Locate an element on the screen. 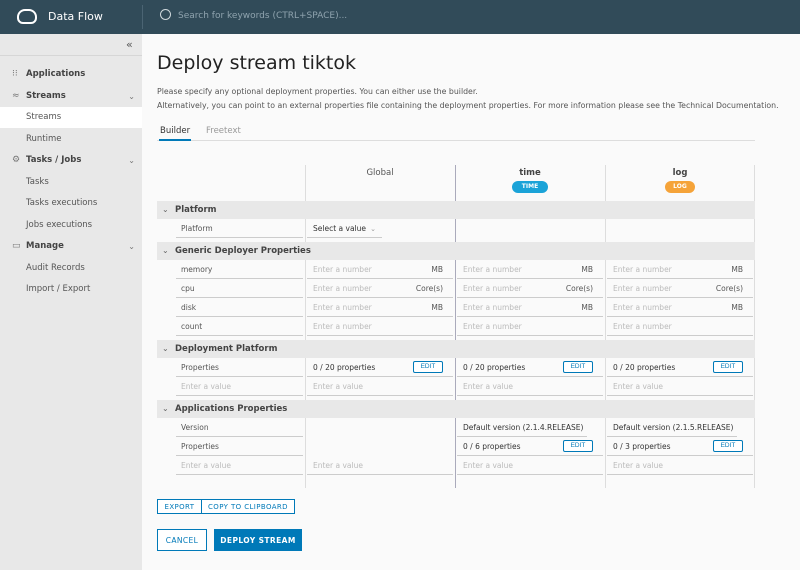  export-button: EXPORT is located at coordinates (179, 506).